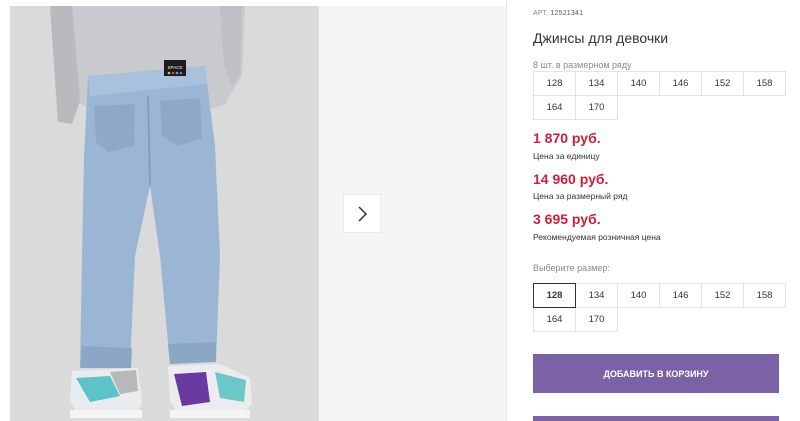 The height and width of the screenshot is (421, 800). What do you see at coordinates (175, 67) in the screenshot?
I see `jeans-label-text: SPACE` at bounding box center [175, 67].